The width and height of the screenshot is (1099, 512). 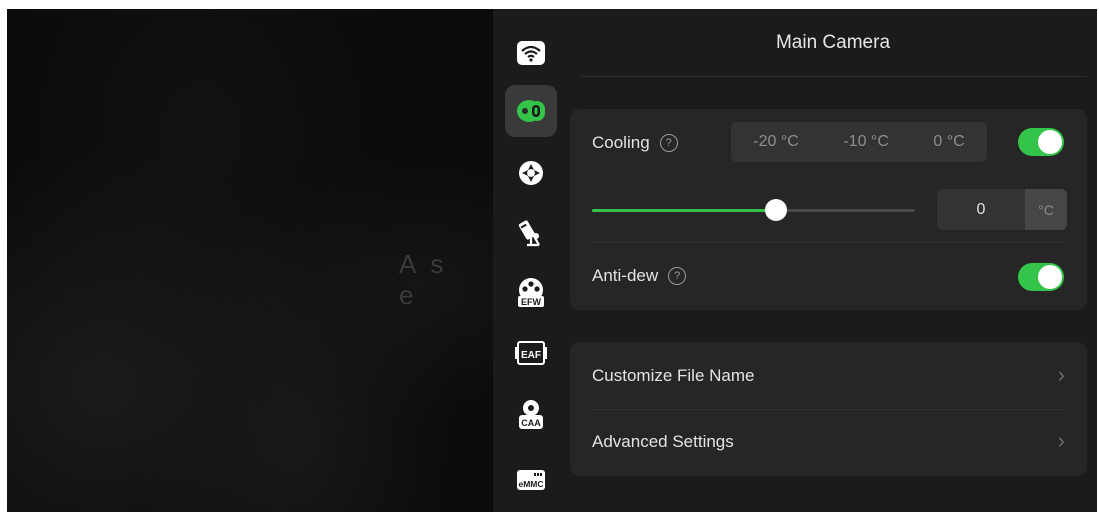 I want to click on emmc-icon: eMMC, so click(x=531, y=480).